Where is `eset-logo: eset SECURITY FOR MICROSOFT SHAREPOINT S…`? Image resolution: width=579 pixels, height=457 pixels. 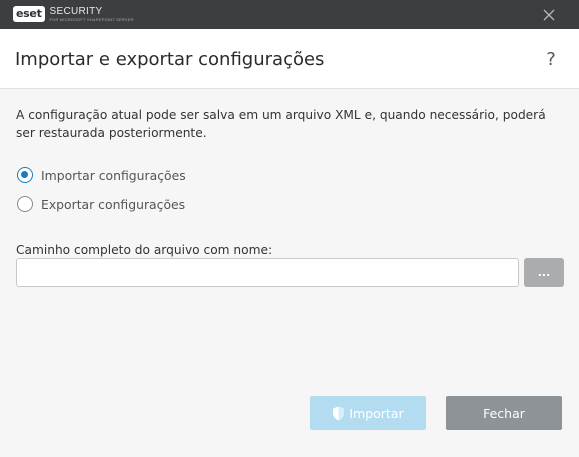
eset-logo: eset SECURITY FOR MICROSOFT SHAREPOINT S… is located at coordinates (73, 14).